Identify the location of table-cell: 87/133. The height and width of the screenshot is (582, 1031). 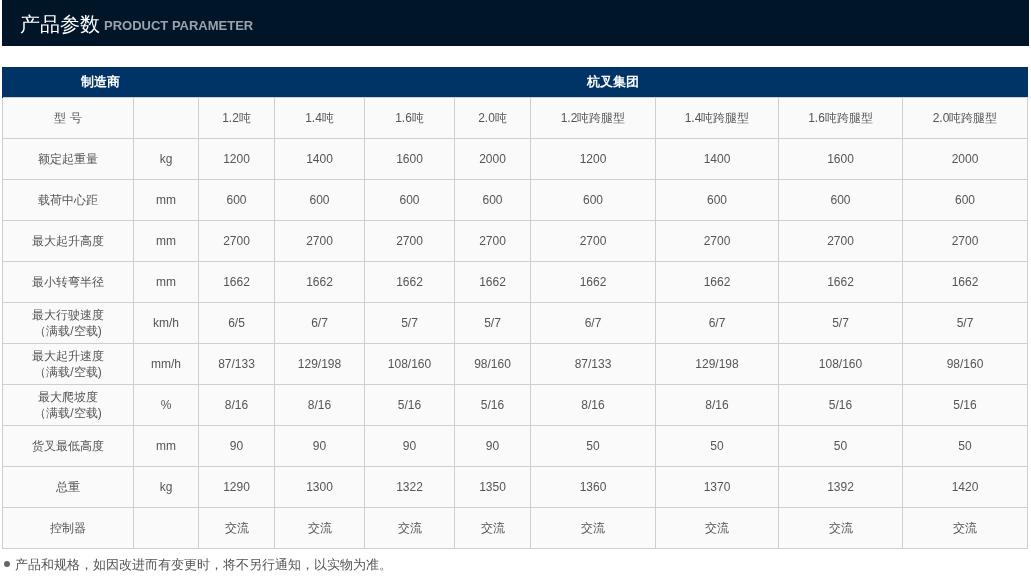
(593, 363).